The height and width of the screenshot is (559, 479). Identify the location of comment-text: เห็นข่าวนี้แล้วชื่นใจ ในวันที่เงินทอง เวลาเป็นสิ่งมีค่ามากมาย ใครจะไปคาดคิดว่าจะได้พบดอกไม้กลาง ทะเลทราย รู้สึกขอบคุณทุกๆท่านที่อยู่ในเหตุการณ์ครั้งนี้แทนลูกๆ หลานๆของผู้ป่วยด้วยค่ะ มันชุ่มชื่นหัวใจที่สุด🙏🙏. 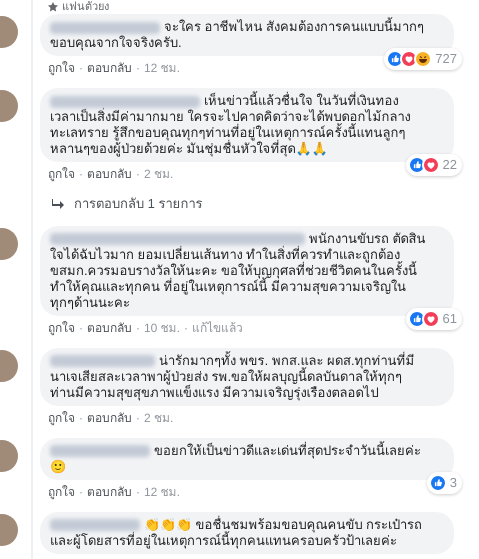
(231, 125).